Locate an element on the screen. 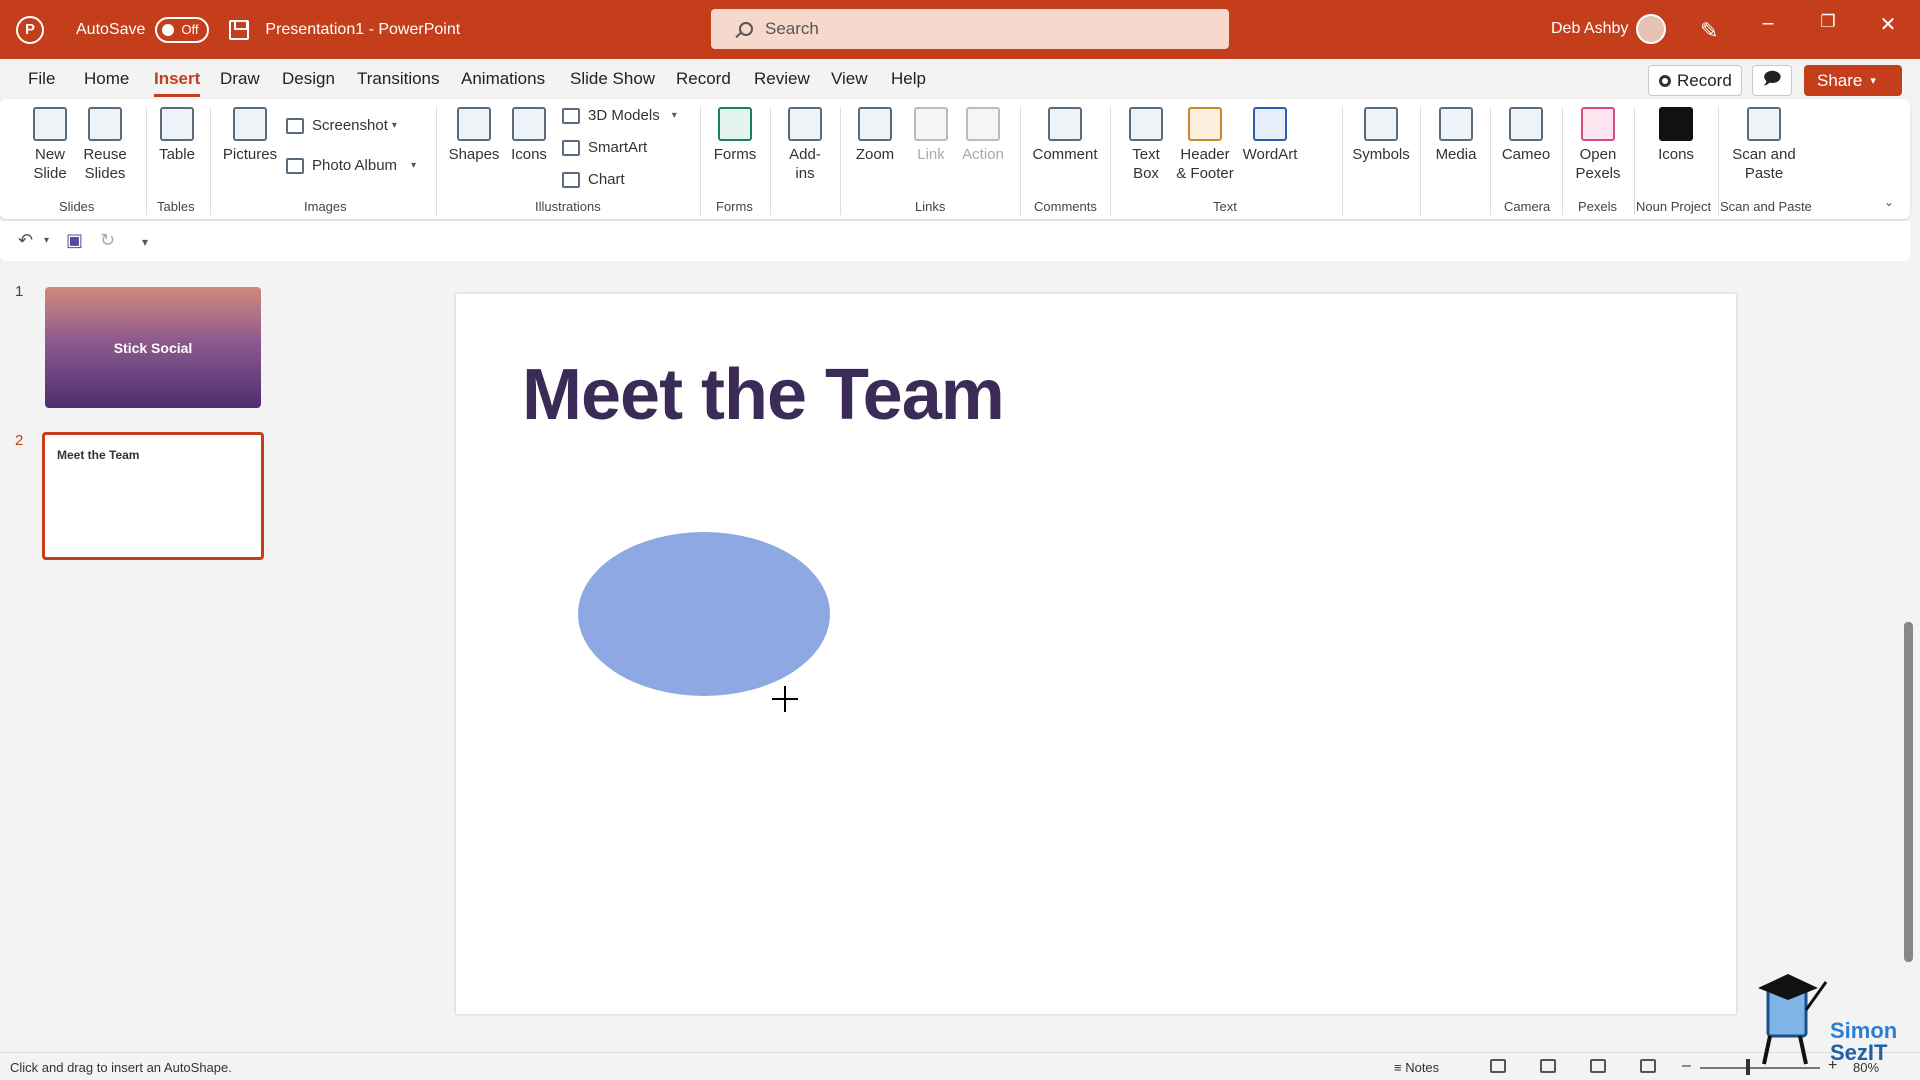 This screenshot has height=1080, width=1920. group-label-comments: Comments is located at coordinates (1065, 206).